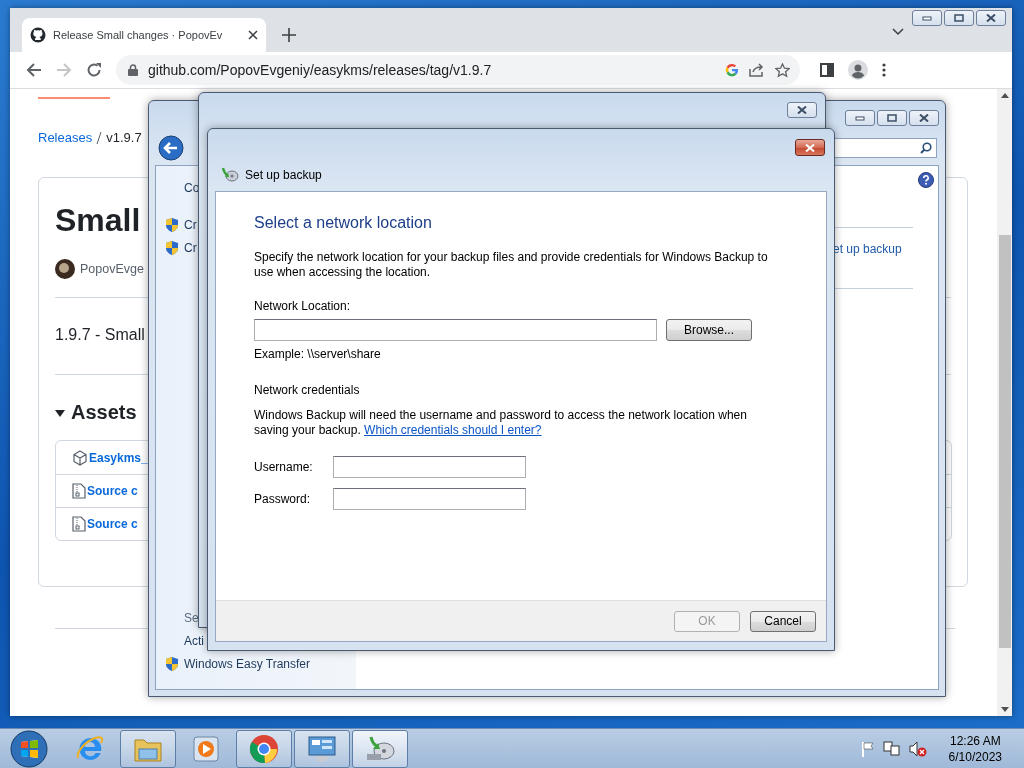 The height and width of the screenshot is (768, 1024). What do you see at coordinates (318, 354) in the screenshot?
I see `example-text: Example: \\server\share` at bounding box center [318, 354].